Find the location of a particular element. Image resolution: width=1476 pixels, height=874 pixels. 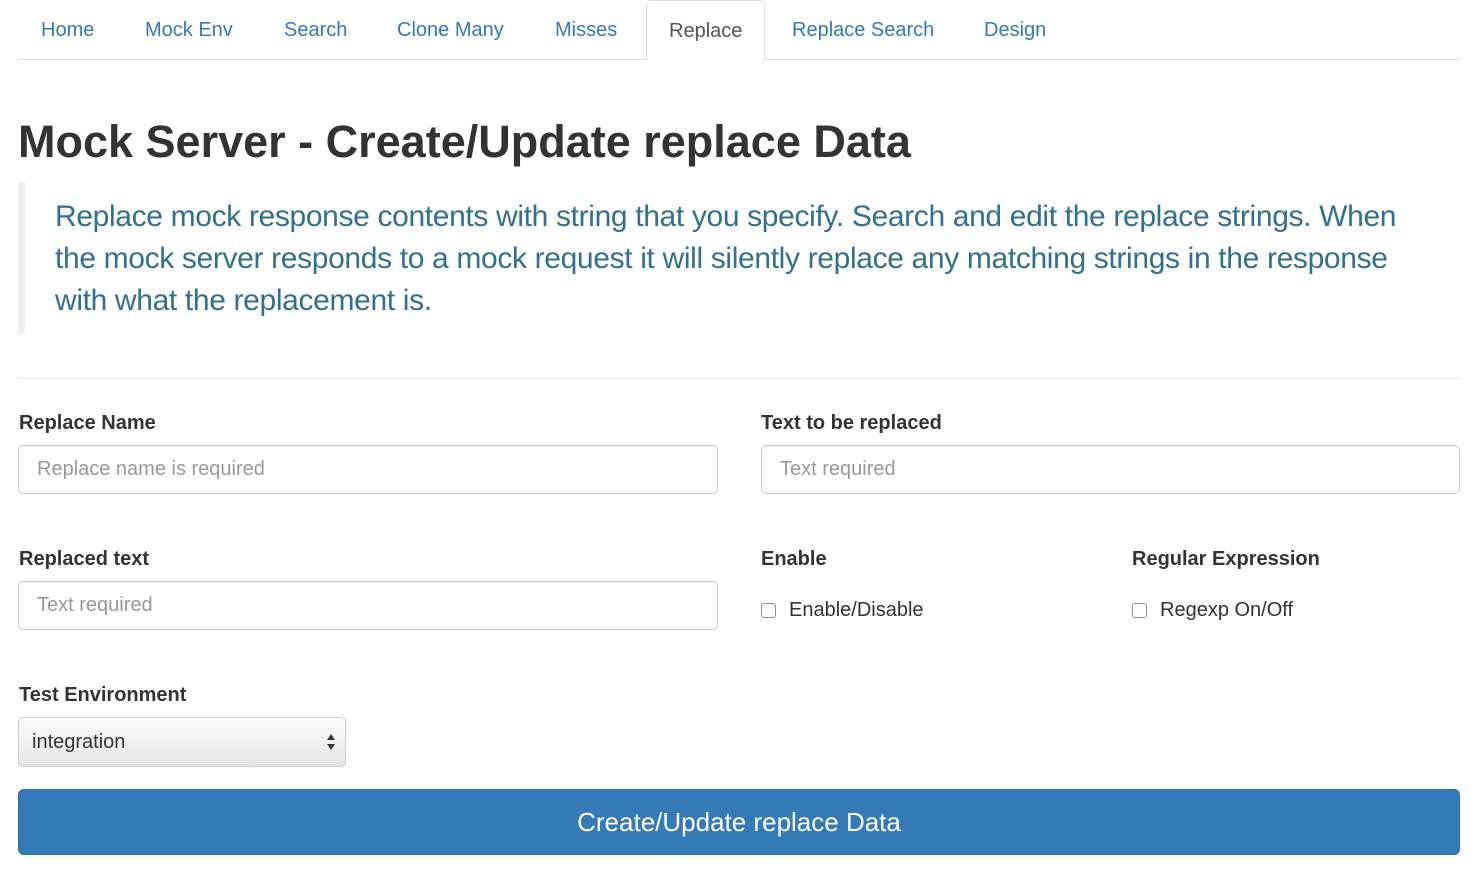

page-title: Mock Server - Create/Update replace Data is located at coordinates (464, 141).